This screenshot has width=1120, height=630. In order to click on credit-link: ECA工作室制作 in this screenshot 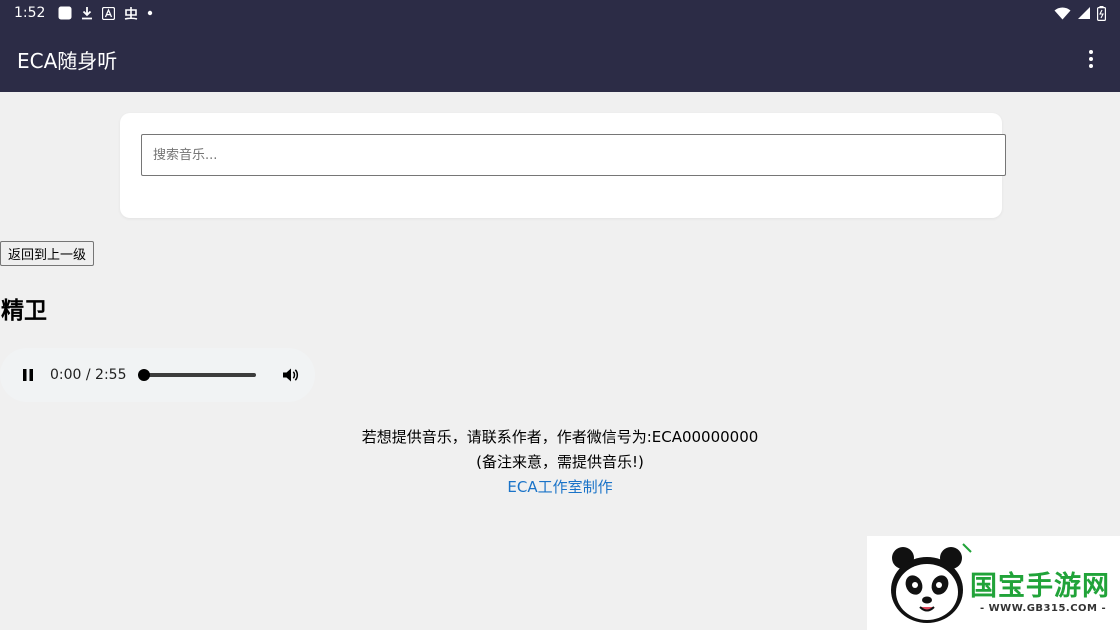, I will do `click(559, 487)`.